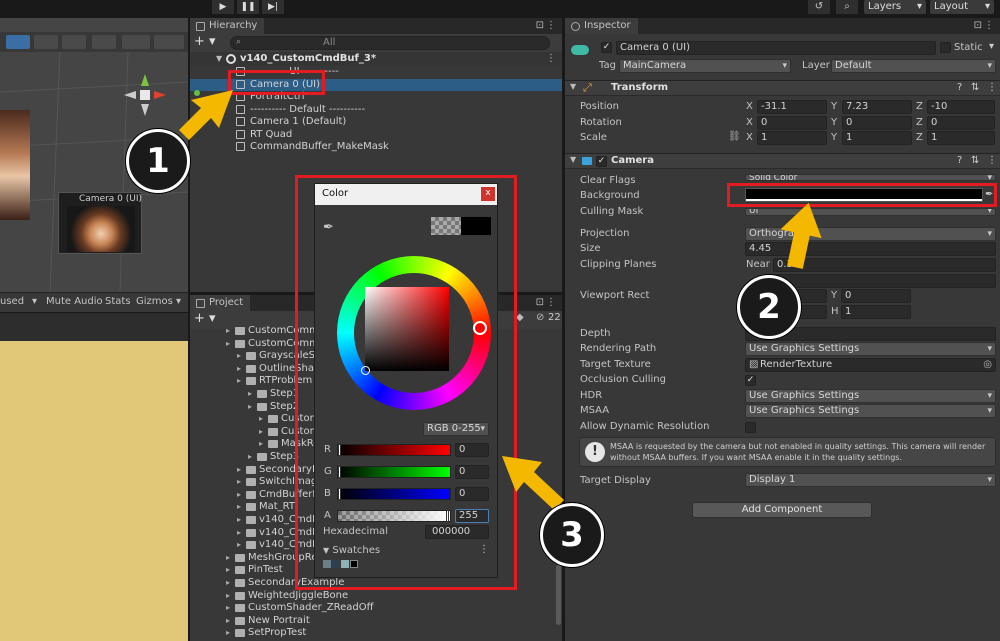 This screenshot has width=1000, height=641. Describe the element at coordinates (248, 7) in the screenshot. I see `pause-button: ❚❚` at that location.